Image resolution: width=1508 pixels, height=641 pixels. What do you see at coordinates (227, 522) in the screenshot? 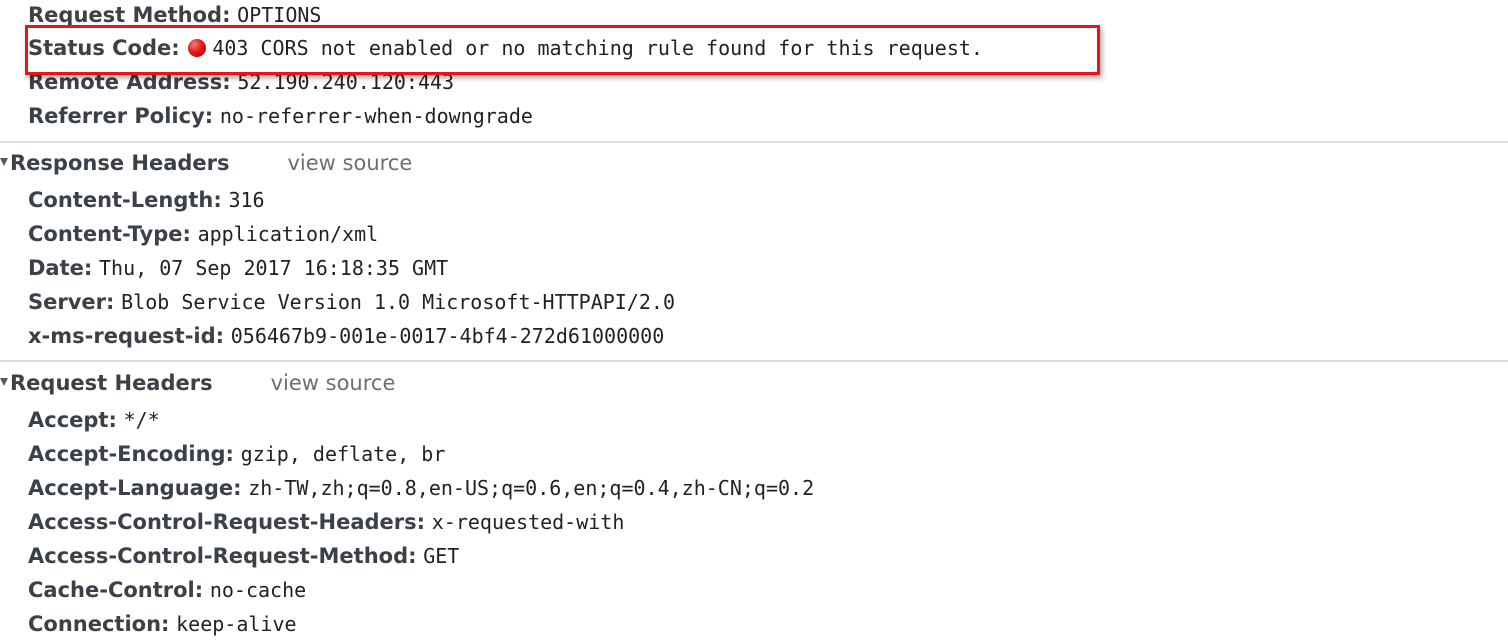
I see `header-key: Access-Control-Request-Headers:` at bounding box center [227, 522].